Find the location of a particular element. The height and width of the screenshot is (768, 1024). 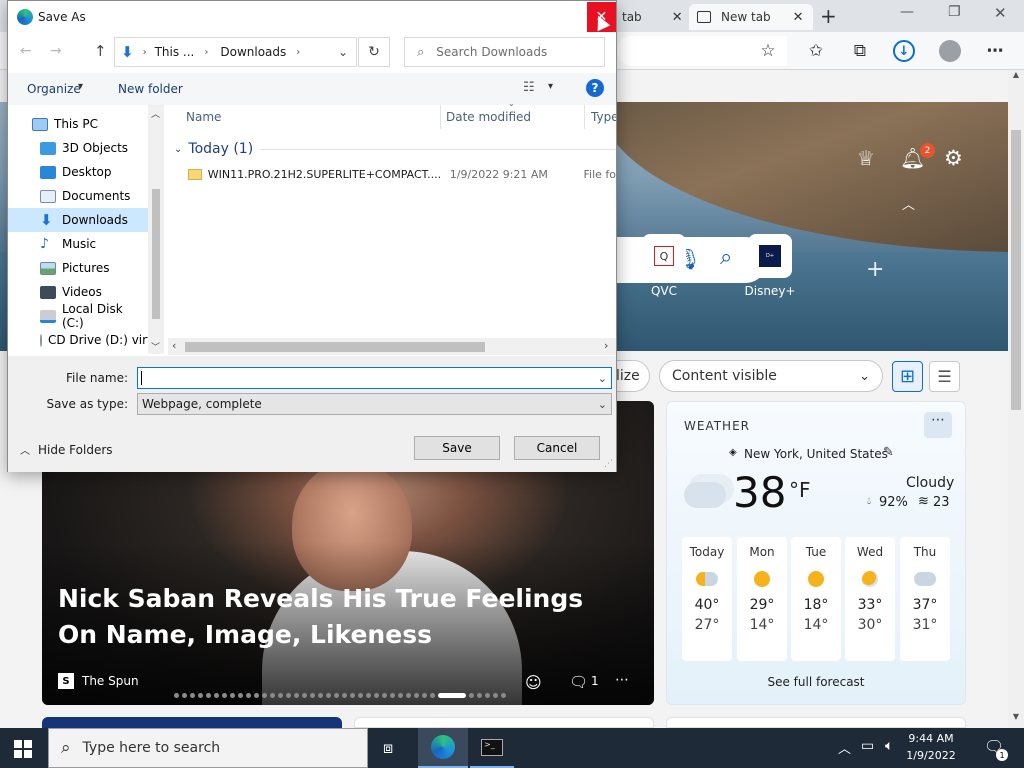

rewards-icon: ♕ is located at coordinates (866, 158).